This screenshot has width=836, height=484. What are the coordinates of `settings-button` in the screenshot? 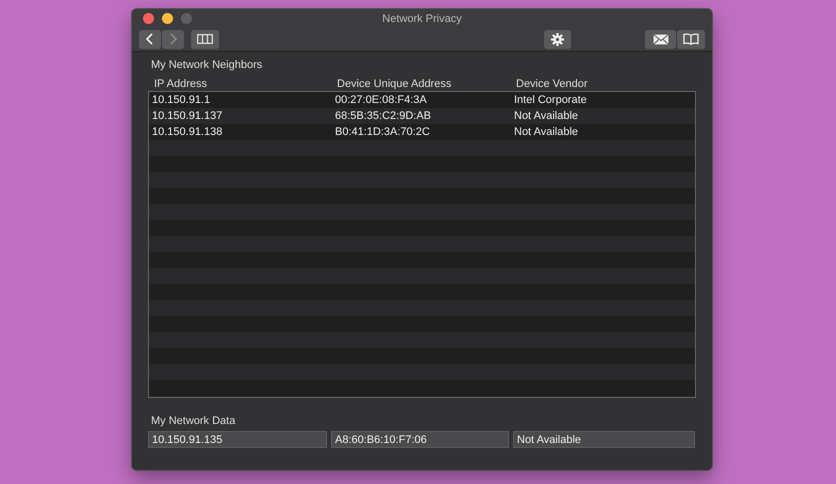 It's located at (557, 39).